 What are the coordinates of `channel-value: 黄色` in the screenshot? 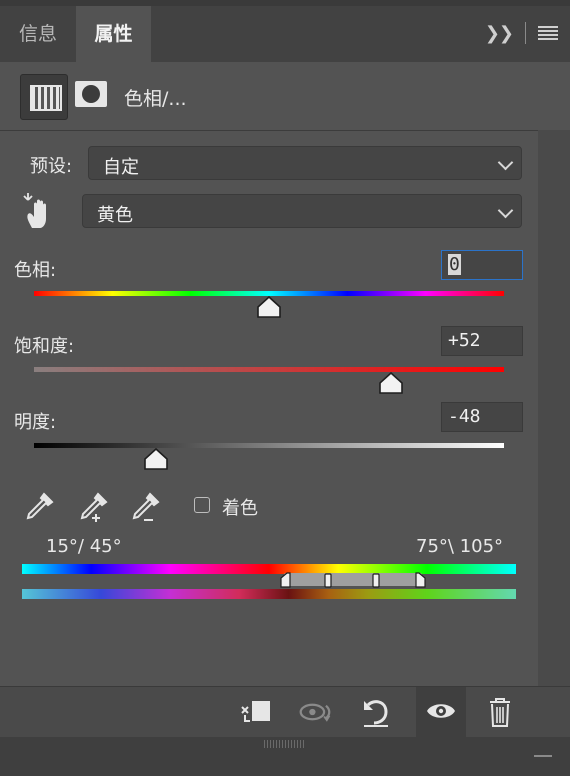 It's located at (115, 215).